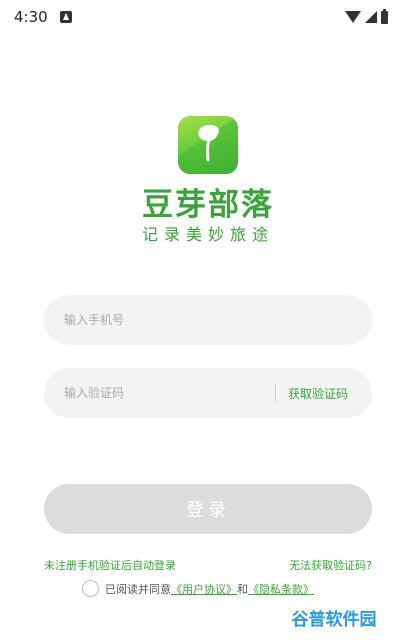  I want to click on privacy-policy-link: 《隐私条款》, so click(281, 589).